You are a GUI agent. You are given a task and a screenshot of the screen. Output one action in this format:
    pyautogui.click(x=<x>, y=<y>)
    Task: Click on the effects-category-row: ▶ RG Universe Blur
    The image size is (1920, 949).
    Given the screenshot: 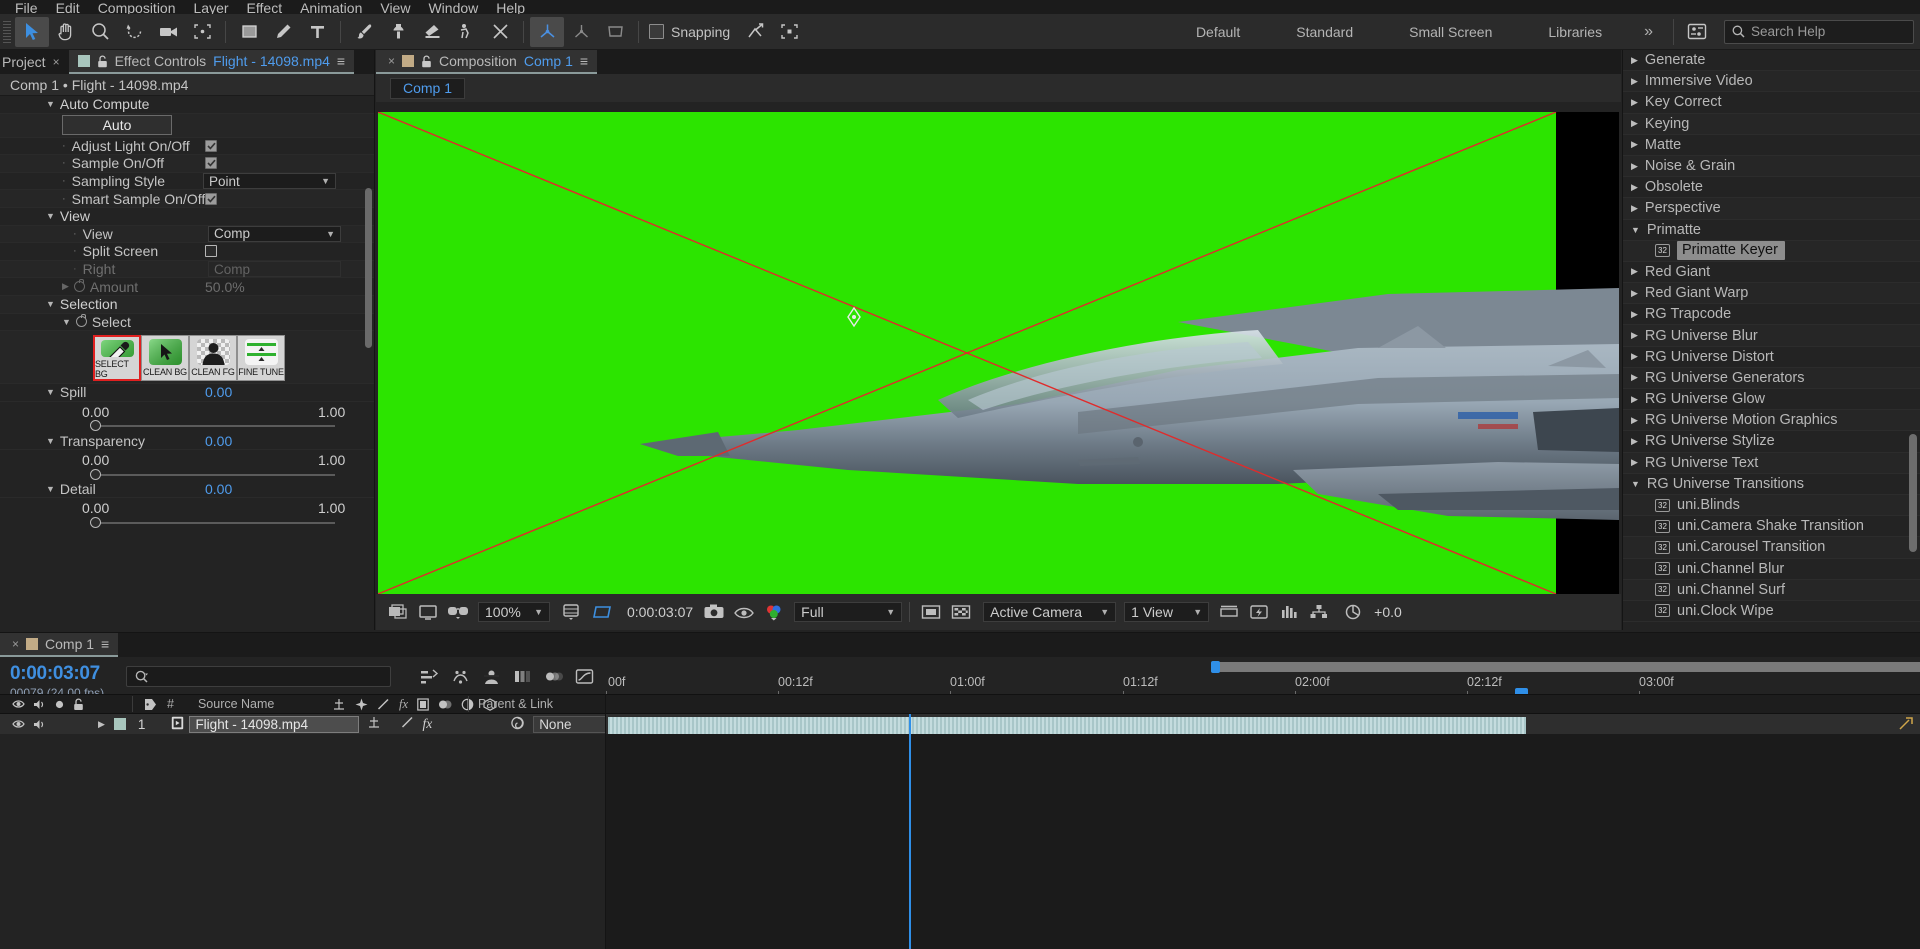 What is the action you would take?
    pyautogui.click(x=1771, y=336)
    